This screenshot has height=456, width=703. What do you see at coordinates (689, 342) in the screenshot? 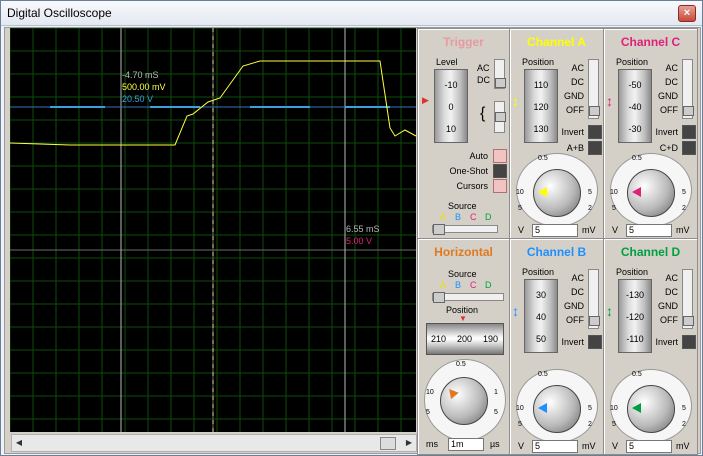
I see `channel-d-invert-button` at bounding box center [689, 342].